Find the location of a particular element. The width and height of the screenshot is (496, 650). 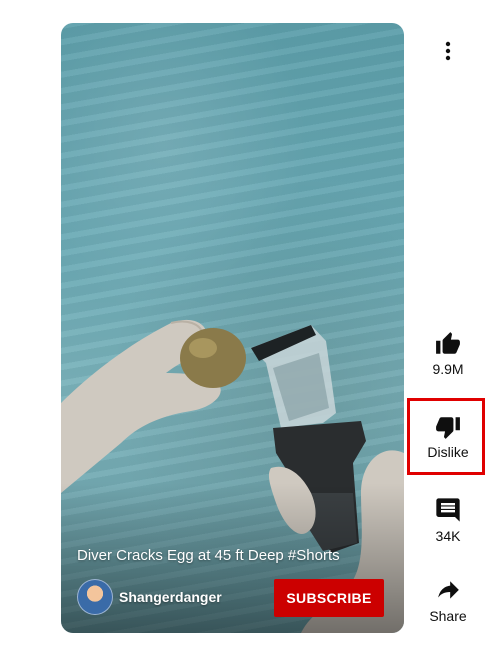

dislike-highlight-box is located at coordinates (446, 436).